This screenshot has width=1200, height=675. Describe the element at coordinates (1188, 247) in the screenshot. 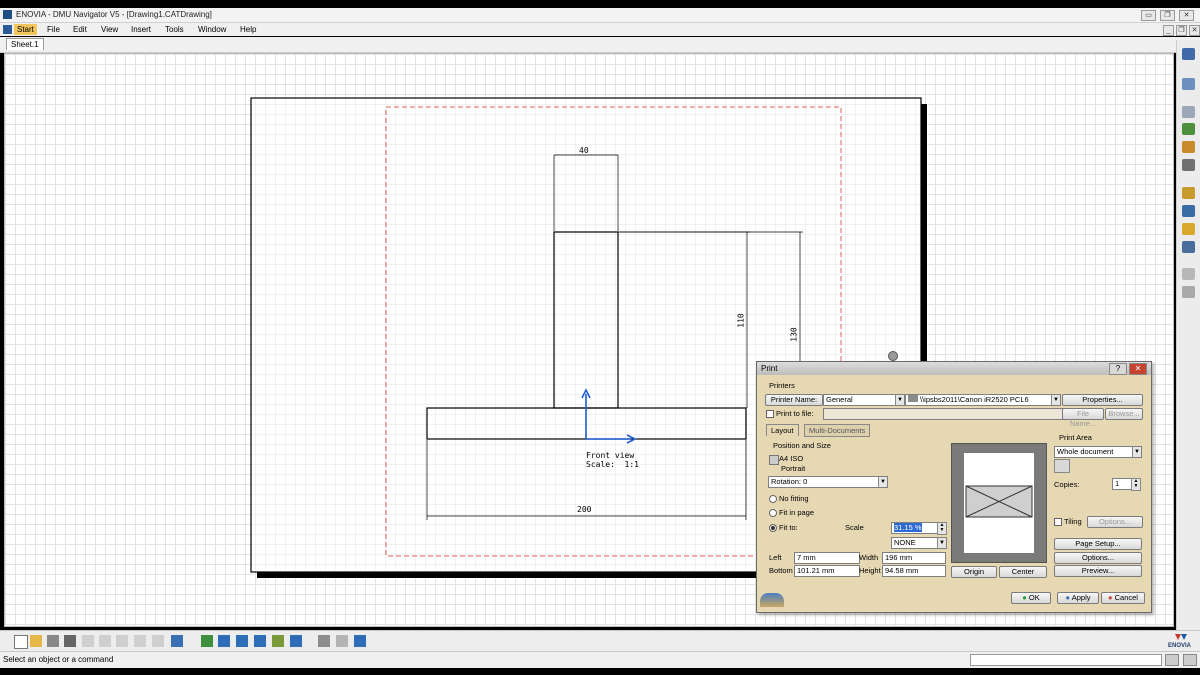

I see `text-icon` at that location.